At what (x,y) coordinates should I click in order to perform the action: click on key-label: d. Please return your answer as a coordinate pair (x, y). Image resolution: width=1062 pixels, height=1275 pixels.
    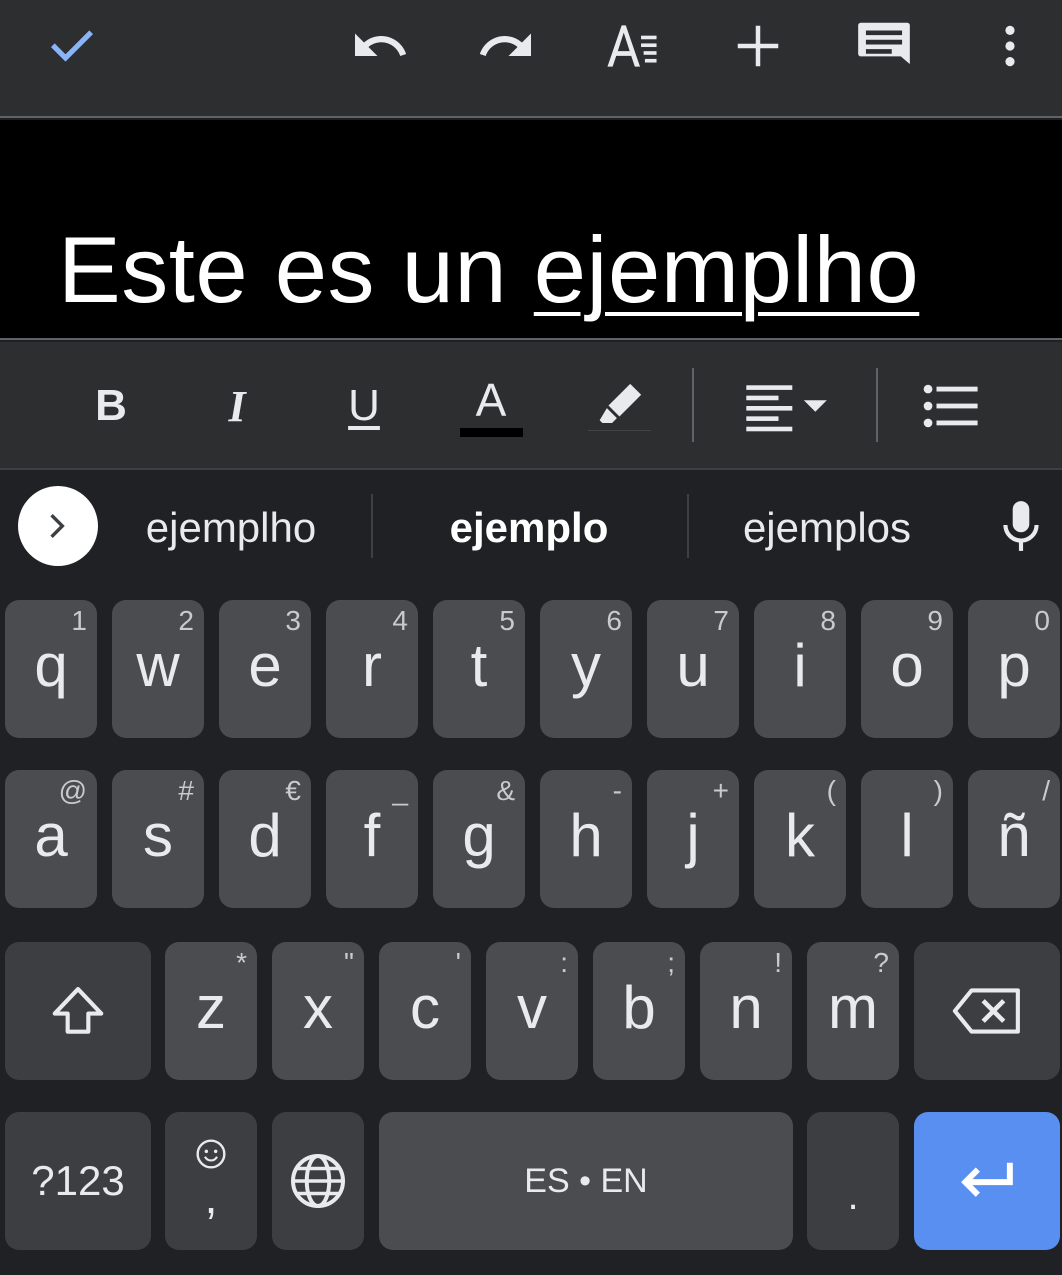
    Looking at the image, I should click on (265, 835).